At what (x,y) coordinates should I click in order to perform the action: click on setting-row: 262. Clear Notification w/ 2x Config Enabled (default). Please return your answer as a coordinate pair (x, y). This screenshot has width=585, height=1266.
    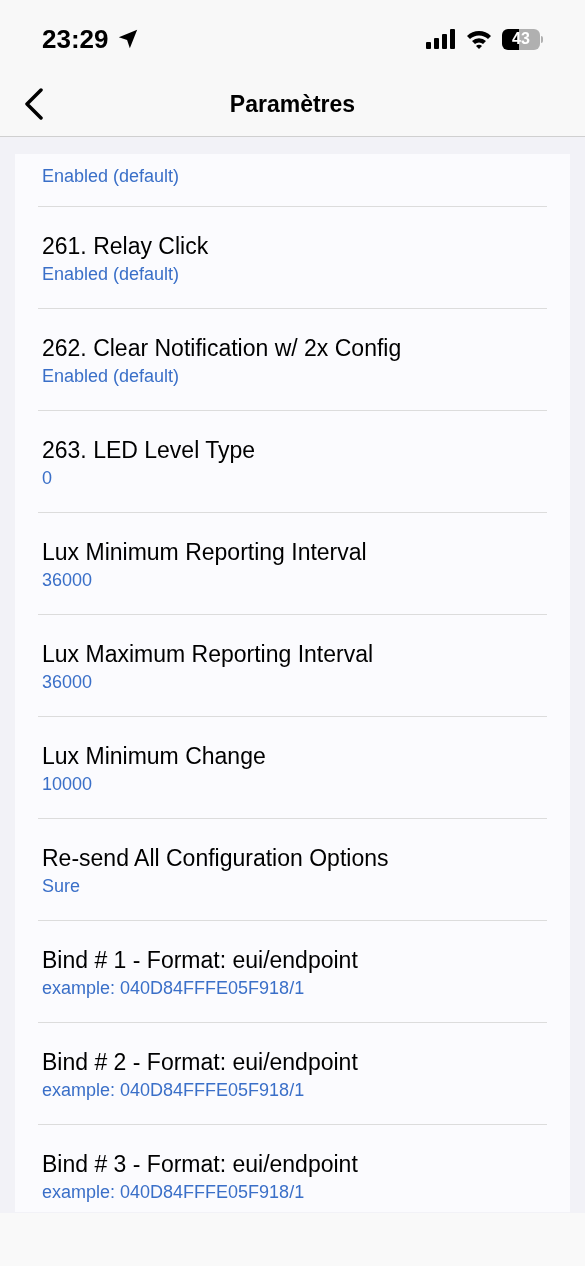
    Looking at the image, I should click on (292, 359).